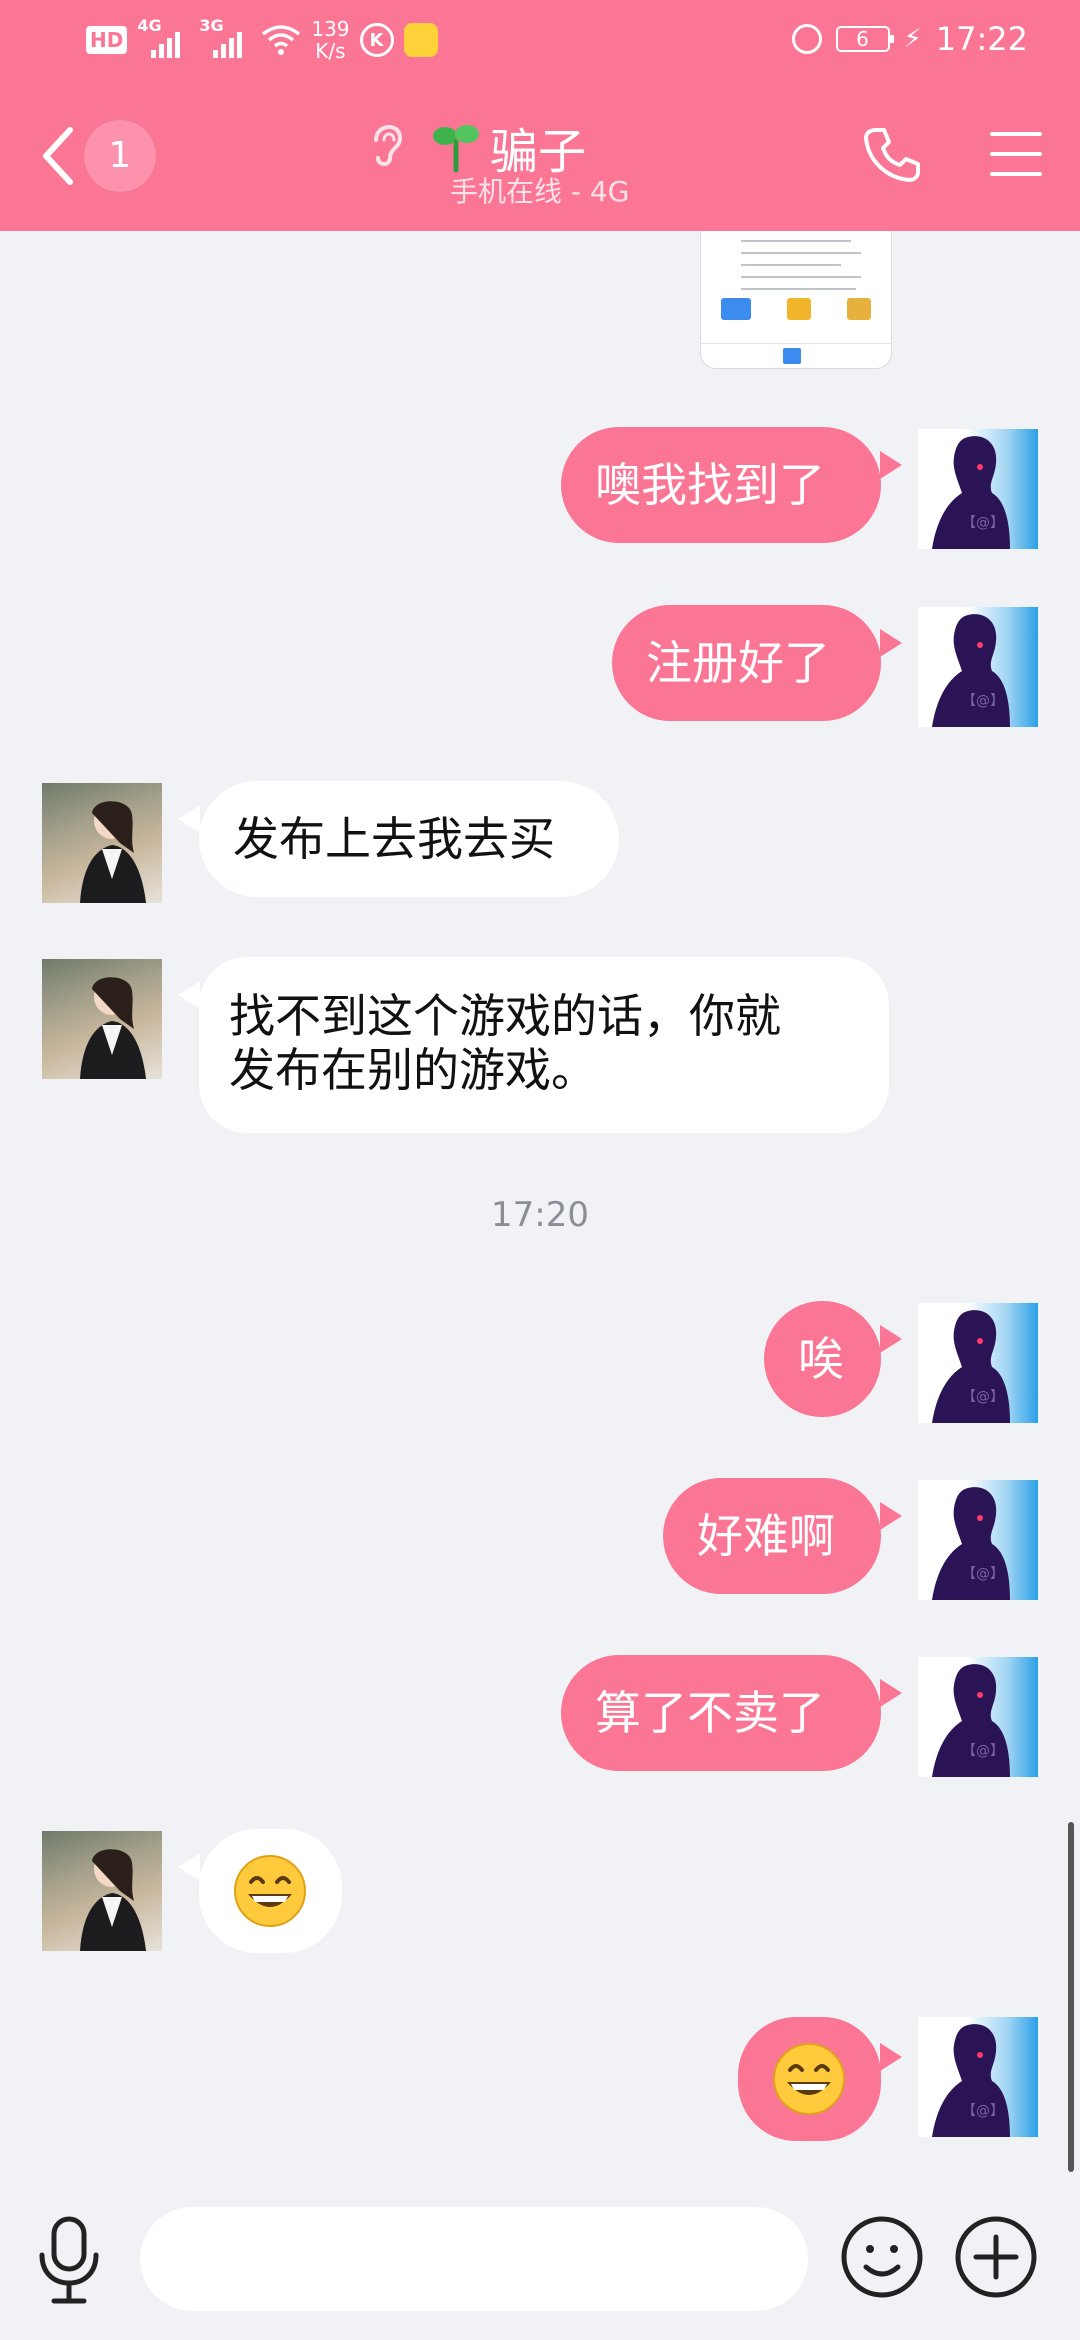  I want to click on message-row: 注册好了 【@】, so click(540, 666).